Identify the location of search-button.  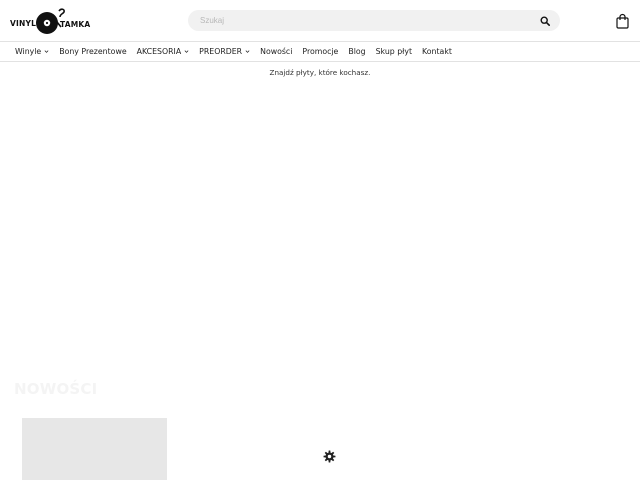
(544, 20).